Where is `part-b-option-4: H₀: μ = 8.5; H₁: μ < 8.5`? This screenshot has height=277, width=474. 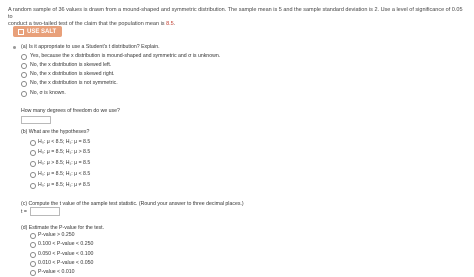 part-b-option-4: H₀: μ = 8.5; H₁: μ < 8.5 is located at coordinates (64, 174).